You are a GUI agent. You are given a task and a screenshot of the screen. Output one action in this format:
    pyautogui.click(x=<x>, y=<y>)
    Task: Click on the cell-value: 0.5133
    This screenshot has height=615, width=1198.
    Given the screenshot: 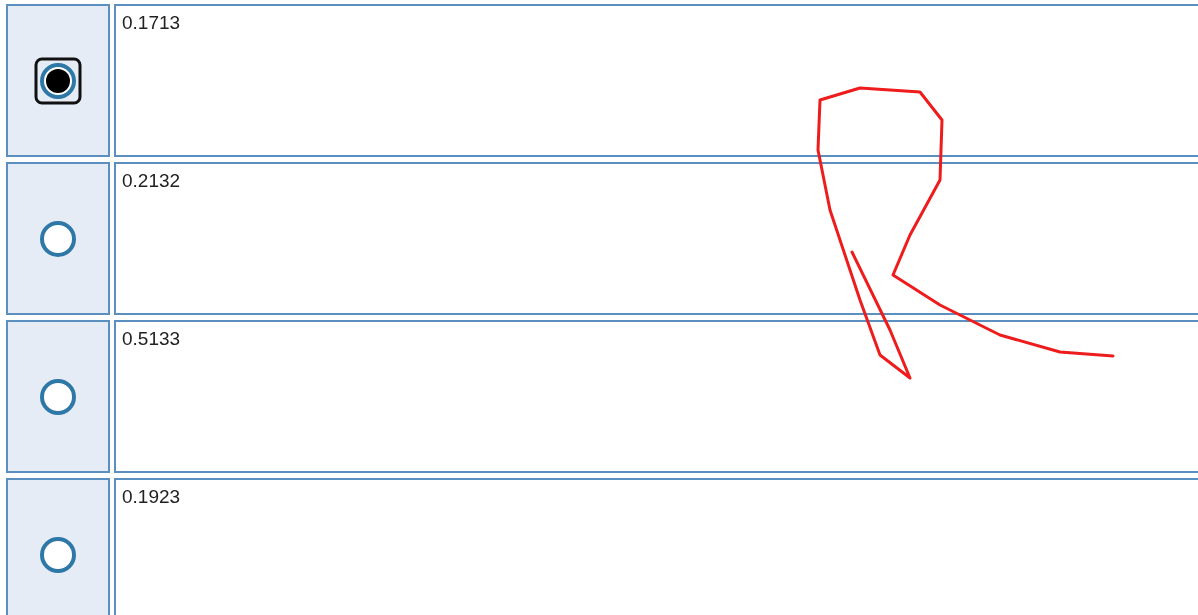 What is the action you would take?
    pyautogui.click(x=151, y=338)
    